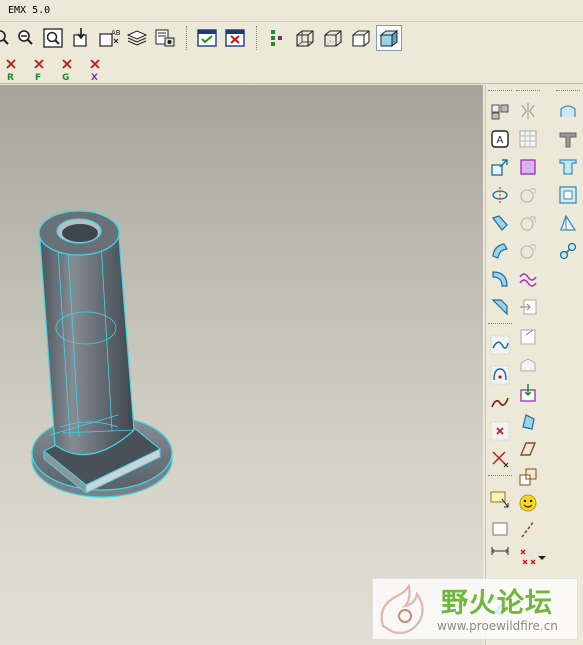  What do you see at coordinates (528, 337) in the screenshot?
I see `corner-icon` at bounding box center [528, 337].